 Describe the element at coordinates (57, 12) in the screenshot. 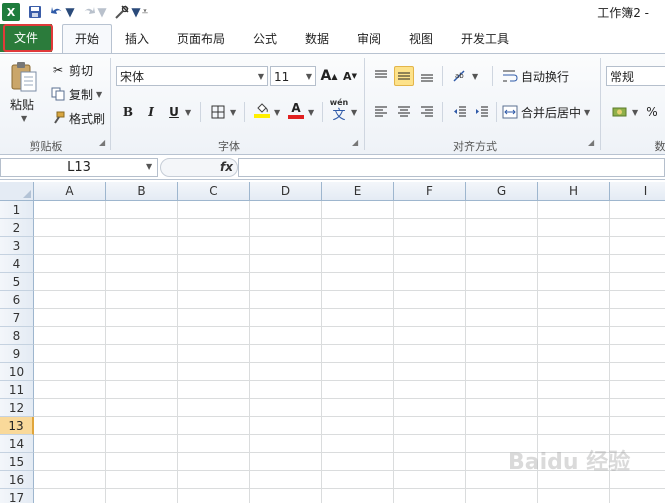

I see `undo-icon` at that location.